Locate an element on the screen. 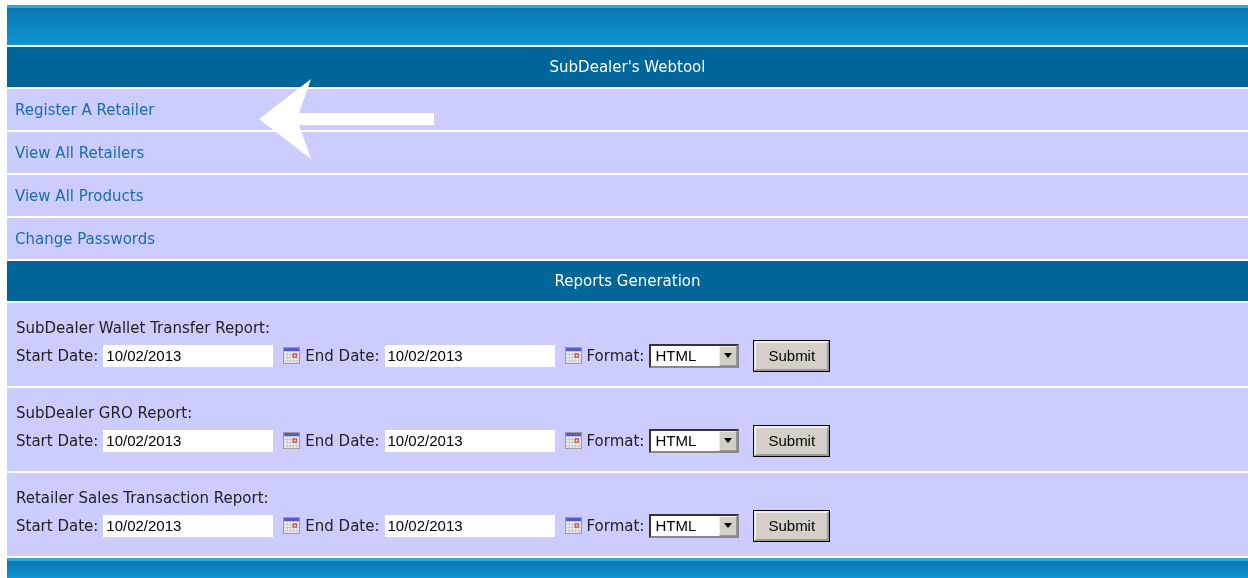 This screenshot has width=1248, height=578. report-title: Retailer Sales Transaction Report: is located at coordinates (143, 497).